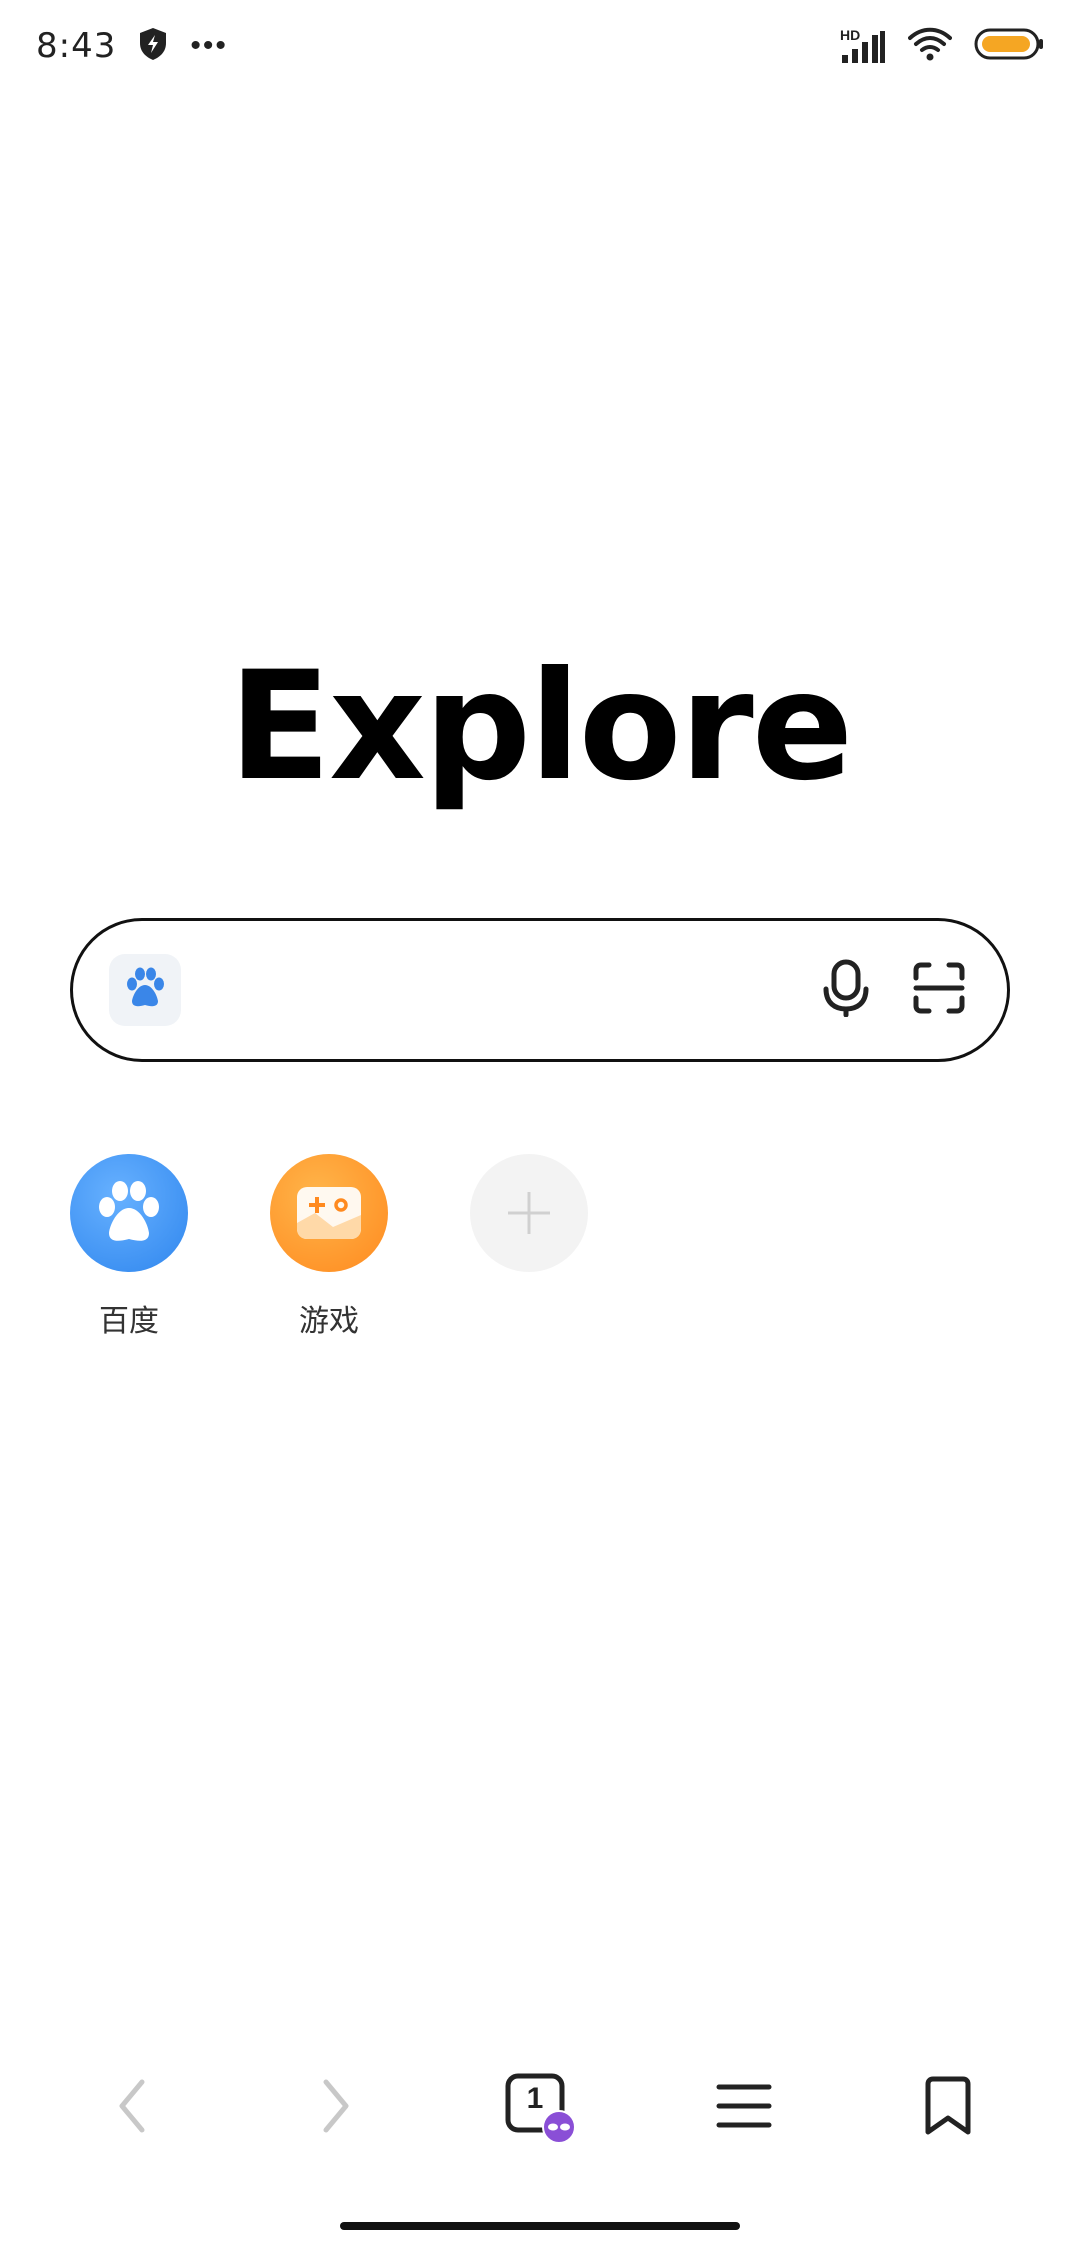 The height and width of the screenshot is (2244, 1080). I want to click on home-indicator, so click(540, 2226).